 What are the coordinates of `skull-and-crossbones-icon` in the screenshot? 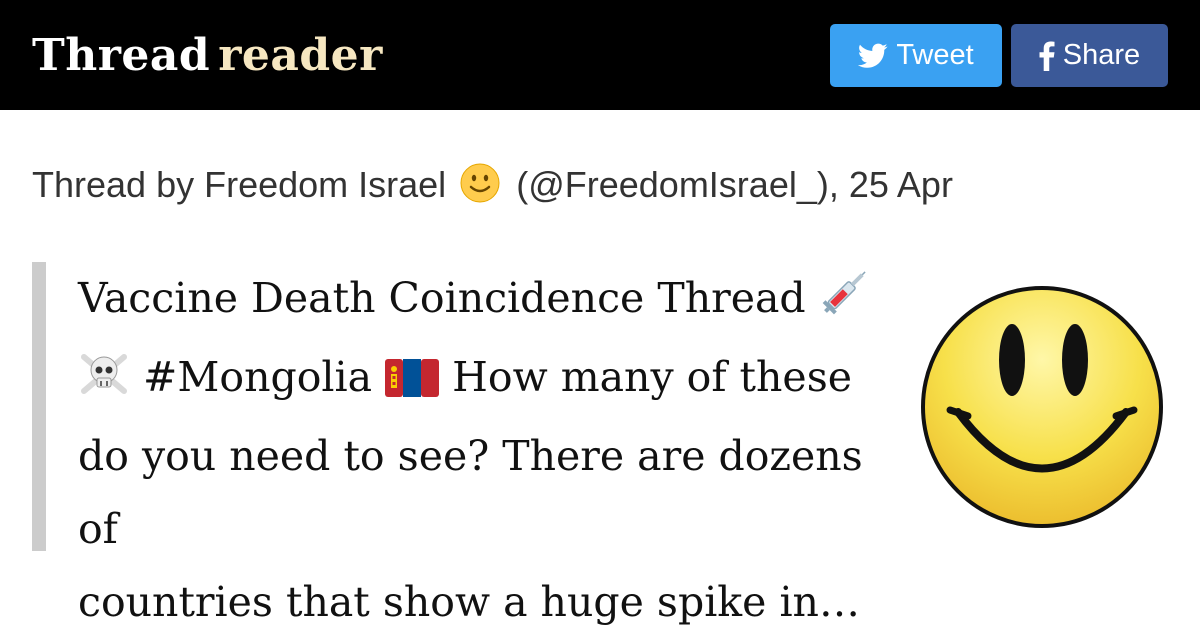 It's located at (104, 383).